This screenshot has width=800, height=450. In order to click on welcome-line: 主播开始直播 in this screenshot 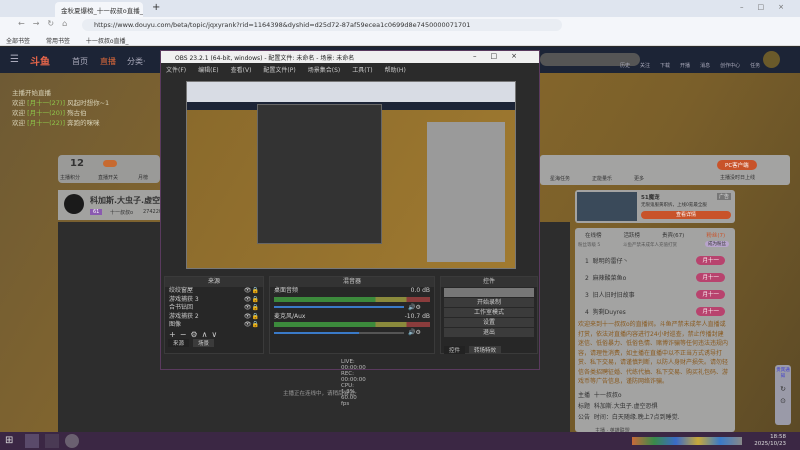, I will do `click(31, 93)`.